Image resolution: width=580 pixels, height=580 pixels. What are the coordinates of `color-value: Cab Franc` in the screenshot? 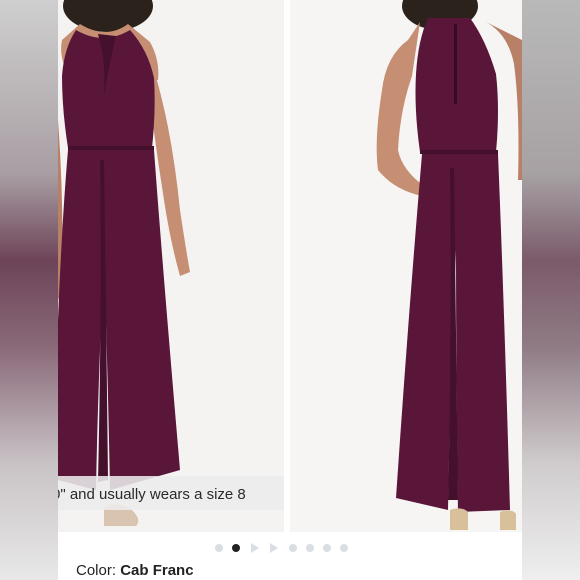 It's located at (157, 570).